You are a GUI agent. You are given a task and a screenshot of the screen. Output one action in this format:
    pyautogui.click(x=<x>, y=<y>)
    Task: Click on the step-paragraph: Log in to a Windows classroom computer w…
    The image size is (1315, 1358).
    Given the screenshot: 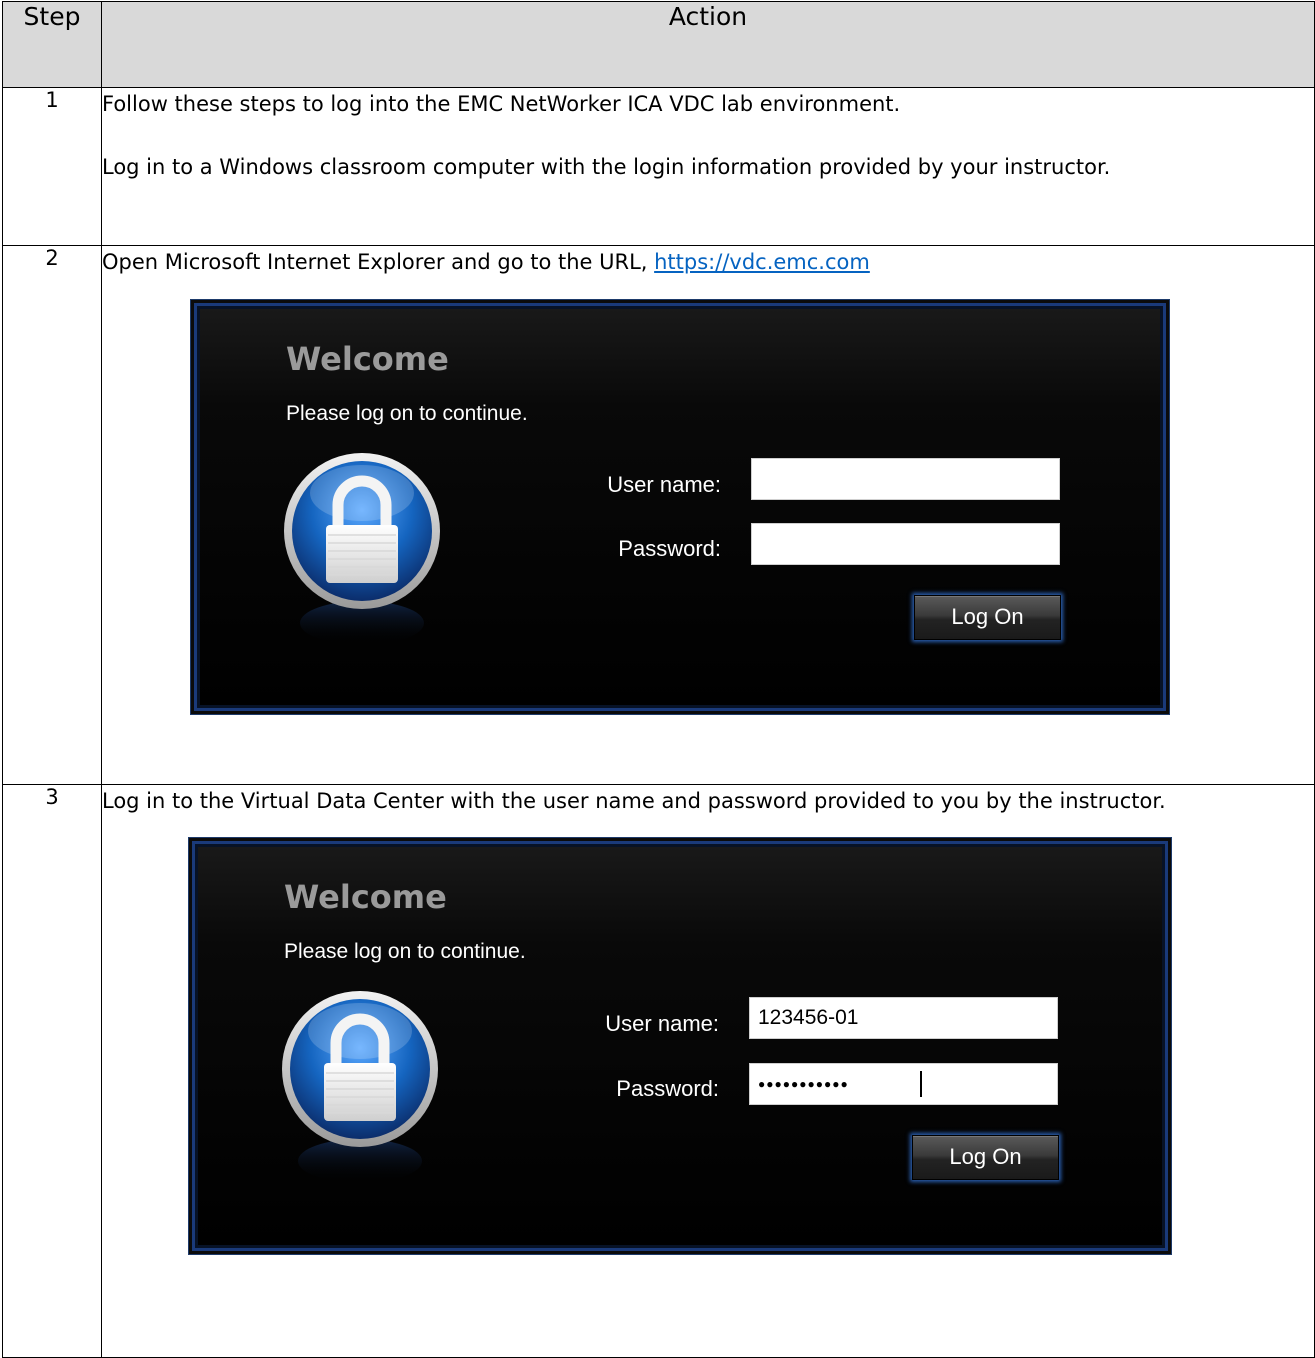 What is the action you would take?
    pyautogui.click(x=606, y=167)
    